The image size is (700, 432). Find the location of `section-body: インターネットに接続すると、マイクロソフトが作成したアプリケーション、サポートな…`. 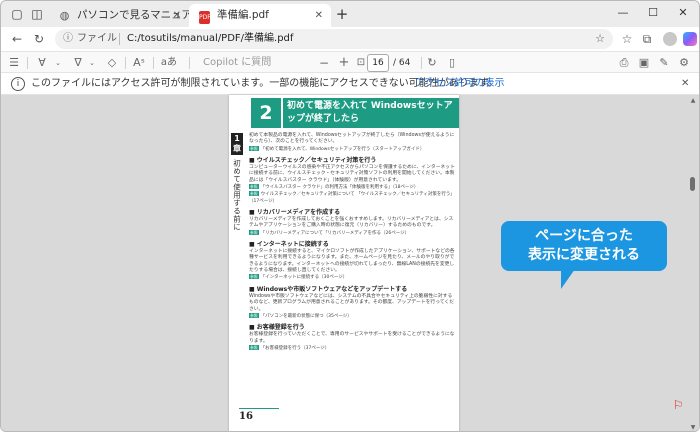

section-body: インターネットに接続すると、マイクロソフトが作成したアプリケーション、サポートな… is located at coordinates (352, 261).